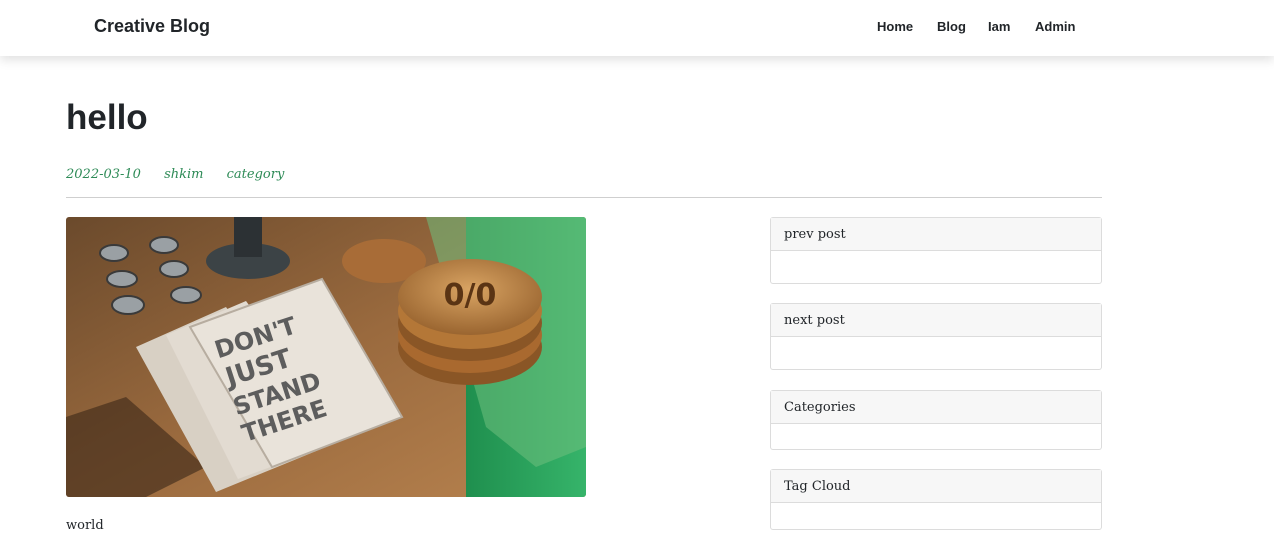 The height and width of the screenshot is (552, 1274). I want to click on nav-iam-link: Iam, so click(999, 26).